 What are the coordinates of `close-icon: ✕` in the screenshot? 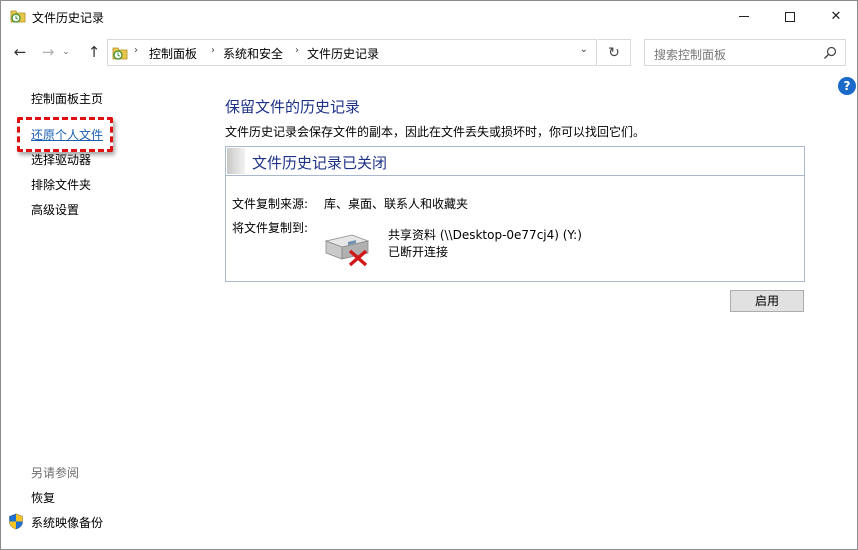 It's located at (836, 16).